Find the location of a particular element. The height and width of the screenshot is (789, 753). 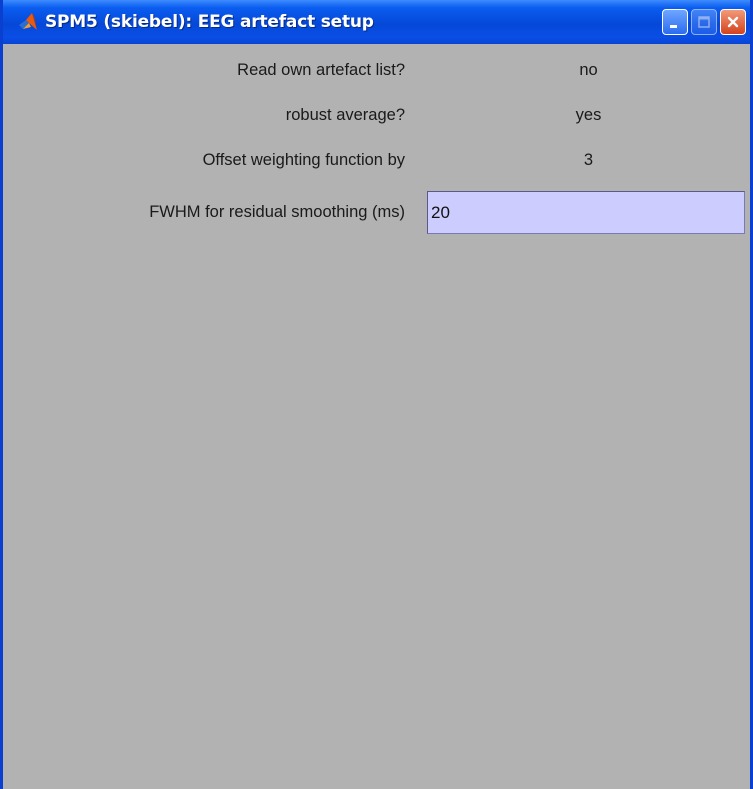

robust-average-value: yes is located at coordinates (588, 115).